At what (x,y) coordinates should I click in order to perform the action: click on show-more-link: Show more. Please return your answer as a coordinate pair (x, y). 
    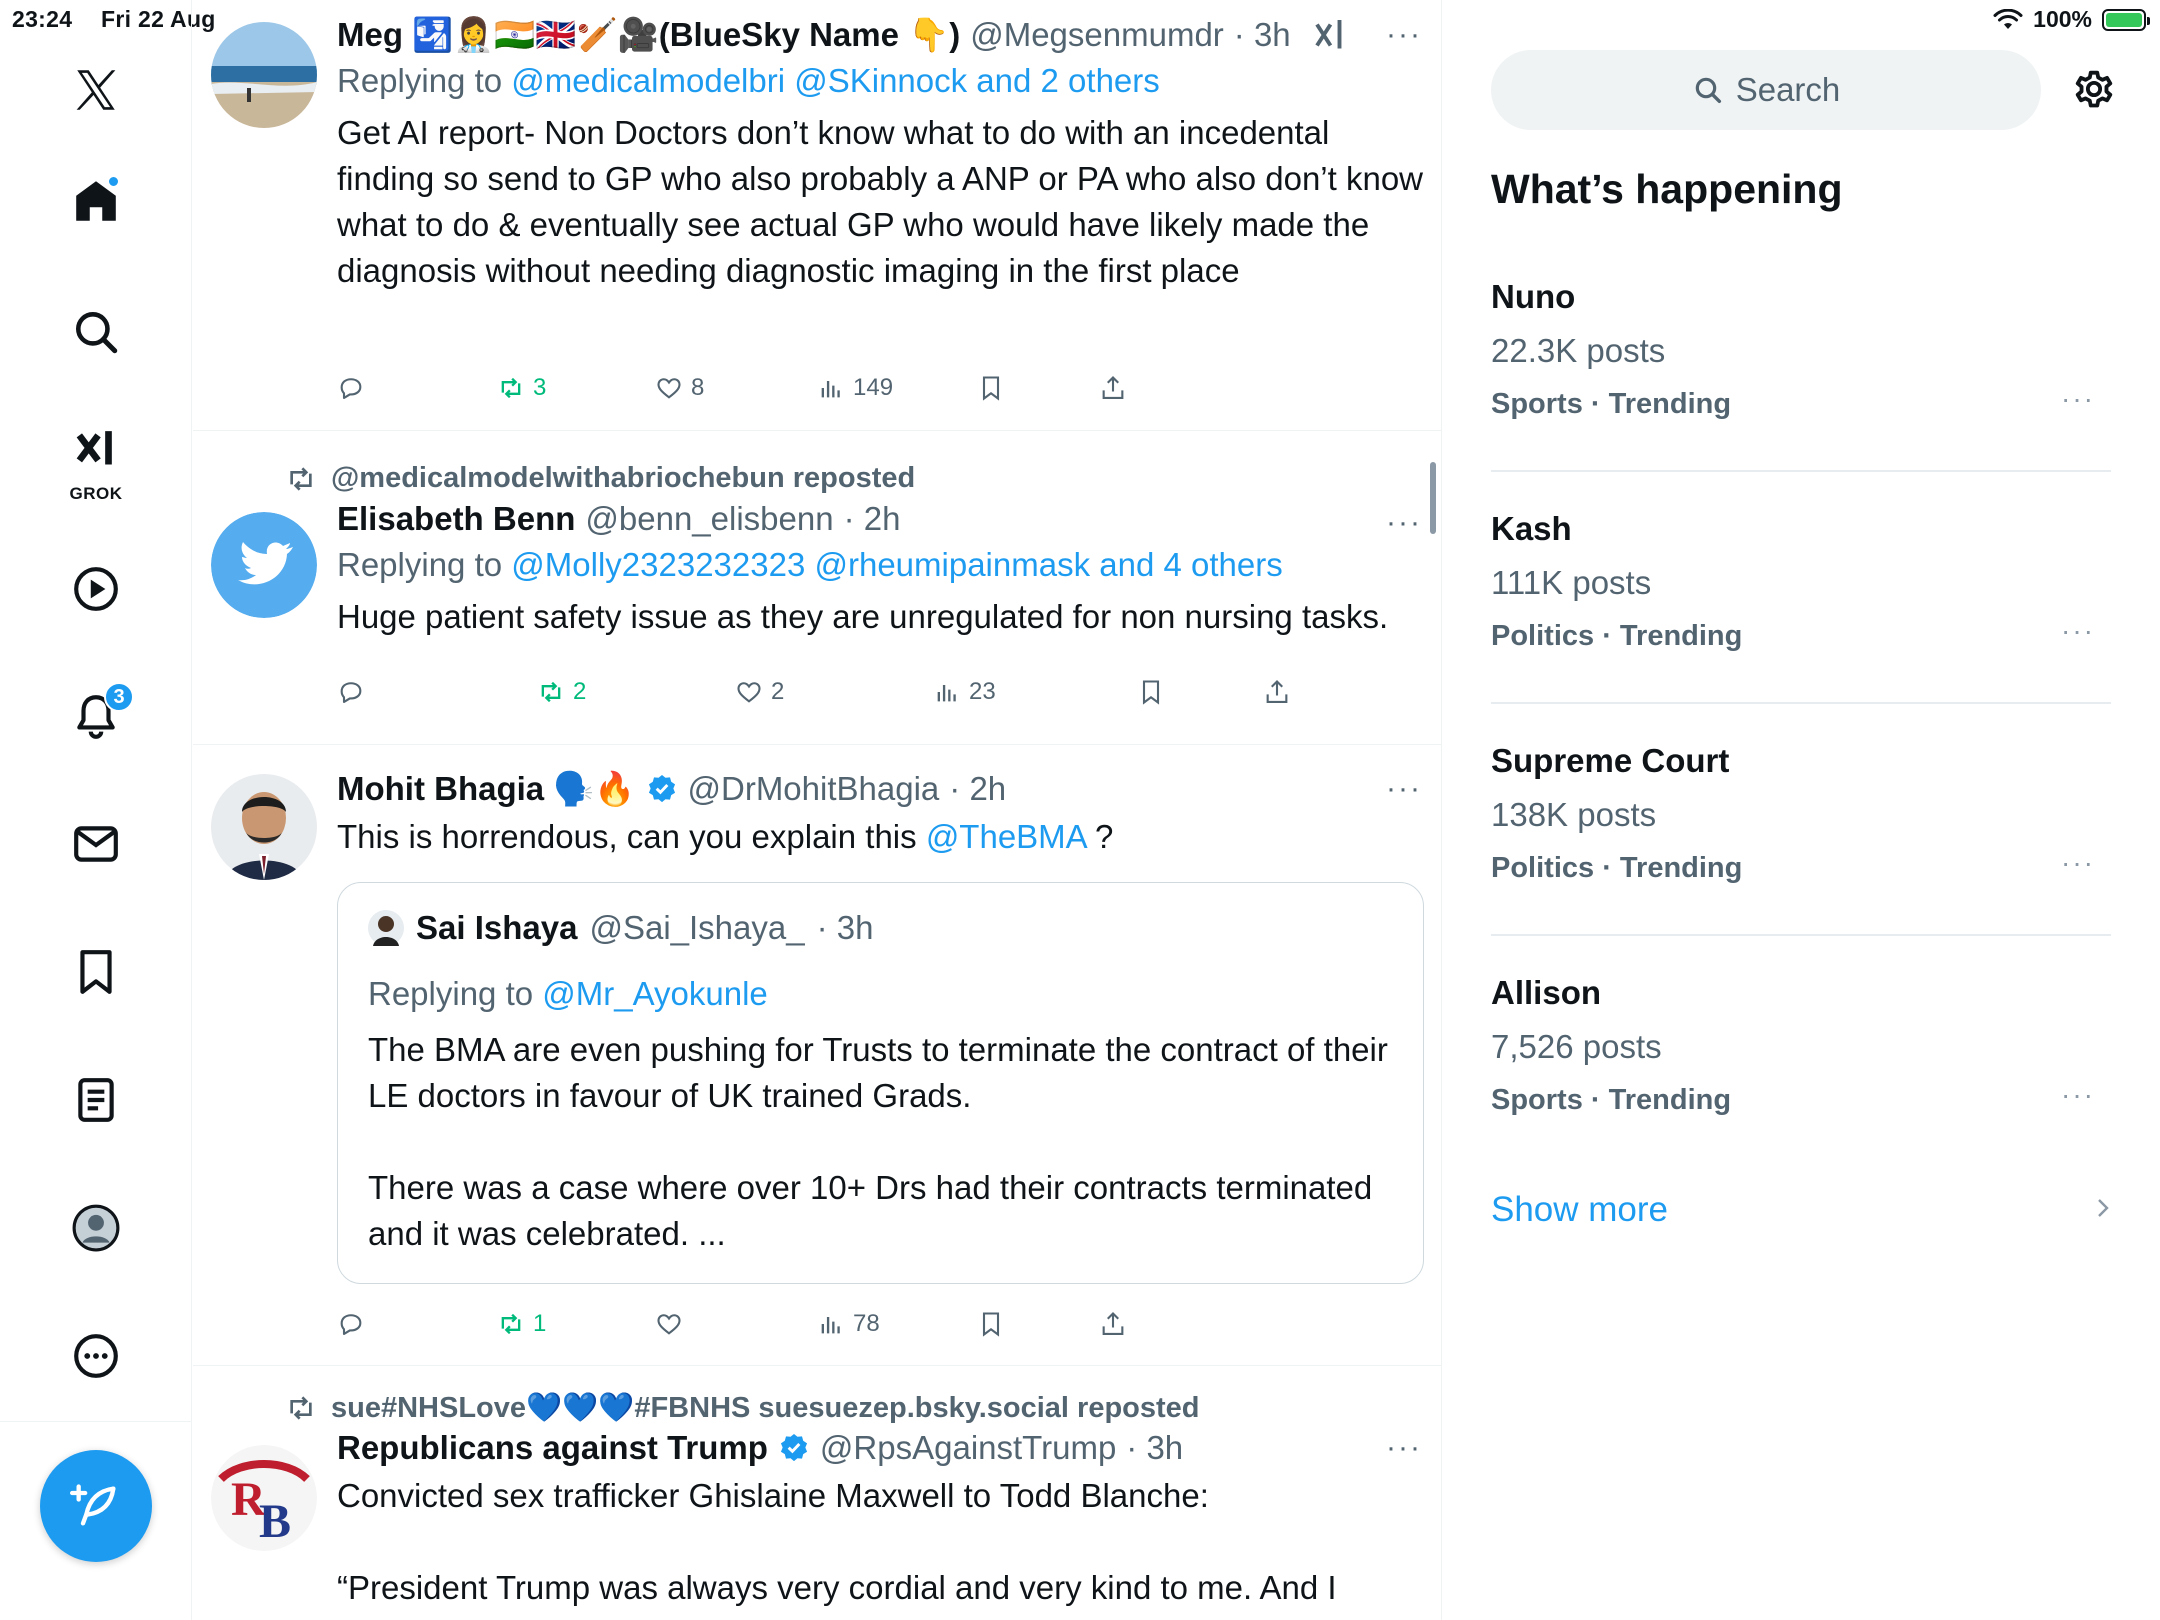
    Looking at the image, I should click on (1579, 1210).